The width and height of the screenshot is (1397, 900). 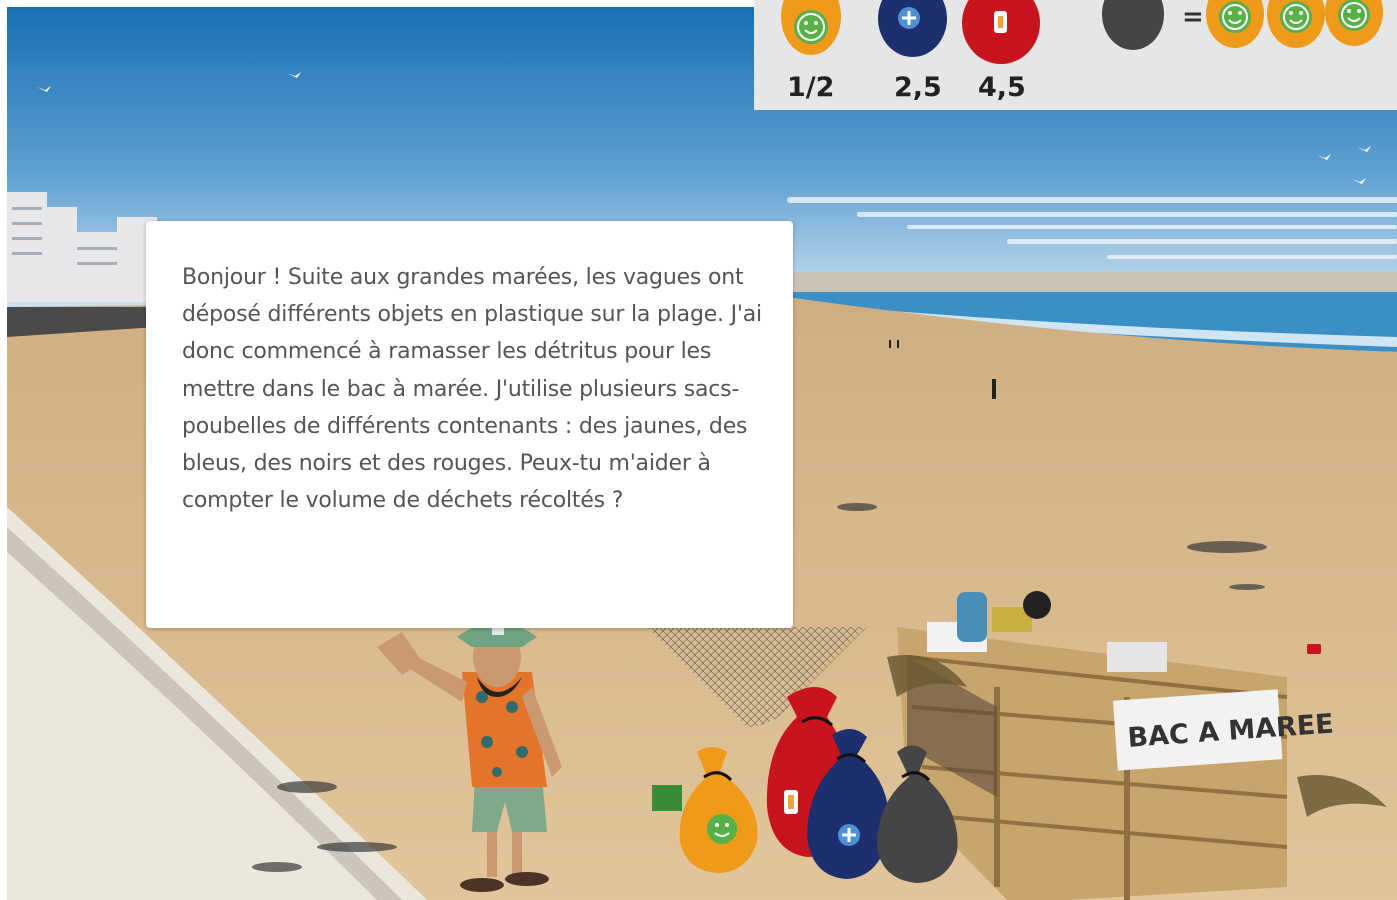 I want to click on yellow-bag-value: 1/2, so click(x=811, y=87).